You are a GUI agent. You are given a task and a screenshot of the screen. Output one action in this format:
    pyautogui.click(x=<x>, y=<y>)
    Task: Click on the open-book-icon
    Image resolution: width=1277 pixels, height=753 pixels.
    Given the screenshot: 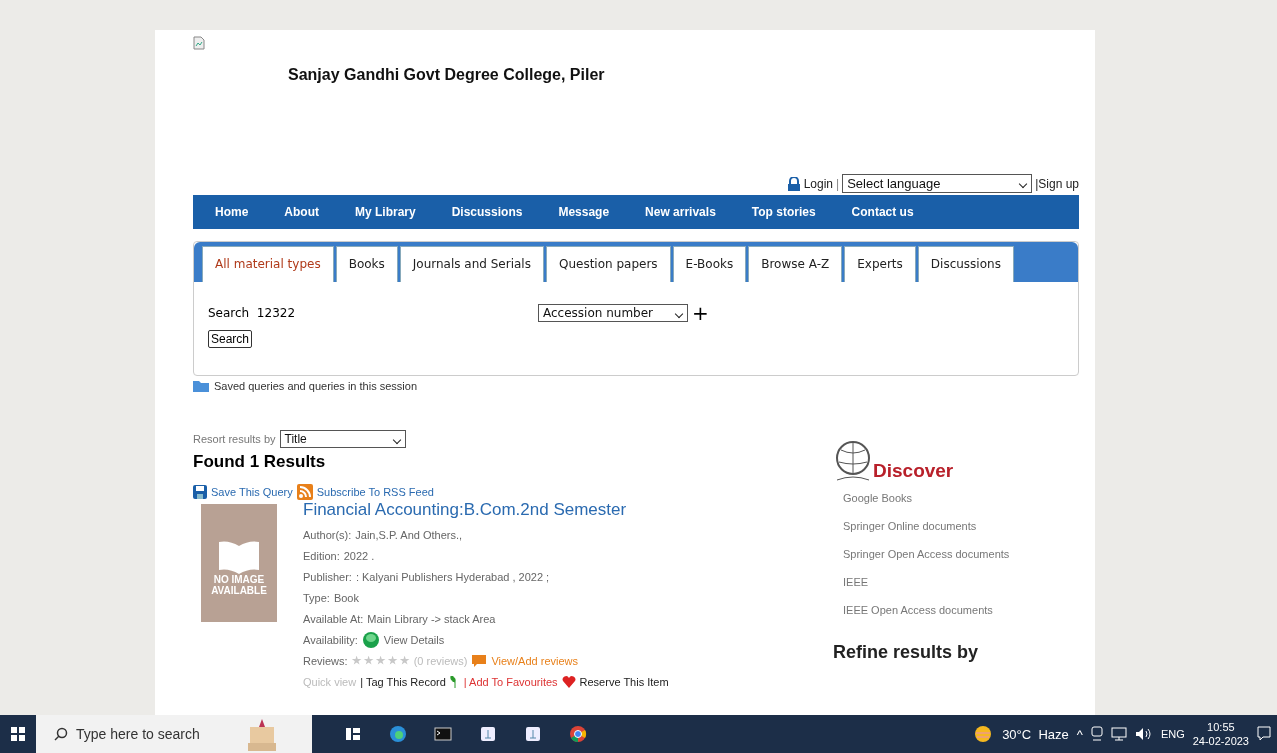 What is the action you would take?
    pyautogui.click(x=239, y=557)
    